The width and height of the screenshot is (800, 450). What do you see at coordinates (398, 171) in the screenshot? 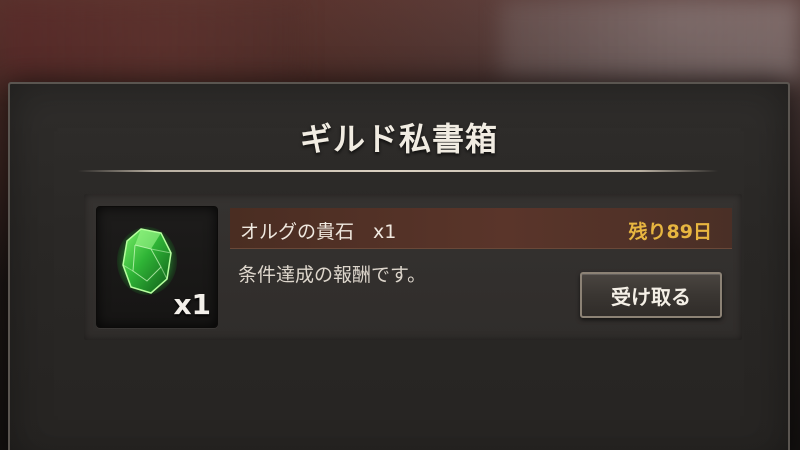
I see `title-divider` at bounding box center [398, 171].